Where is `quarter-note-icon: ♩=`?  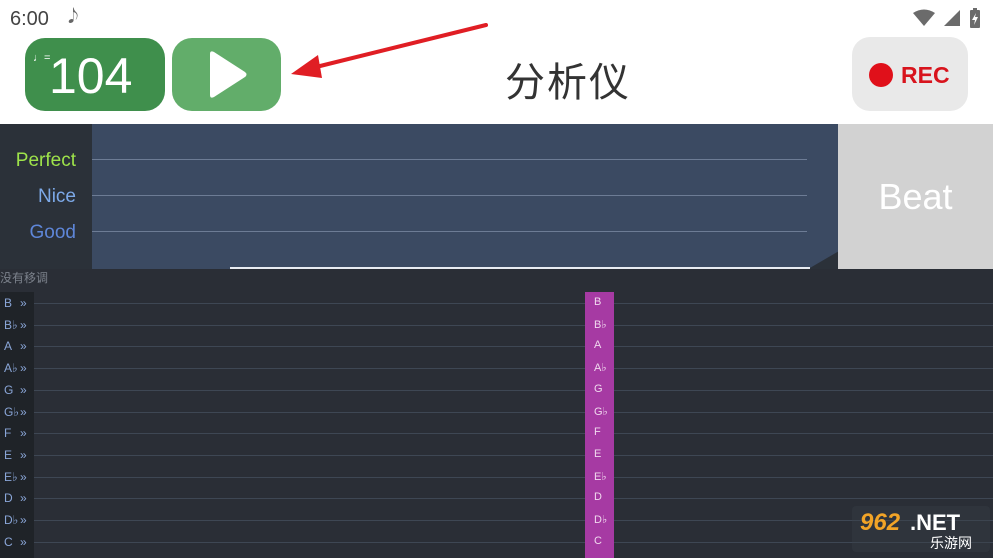 quarter-note-icon: ♩= is located at coordinates (42, 58).